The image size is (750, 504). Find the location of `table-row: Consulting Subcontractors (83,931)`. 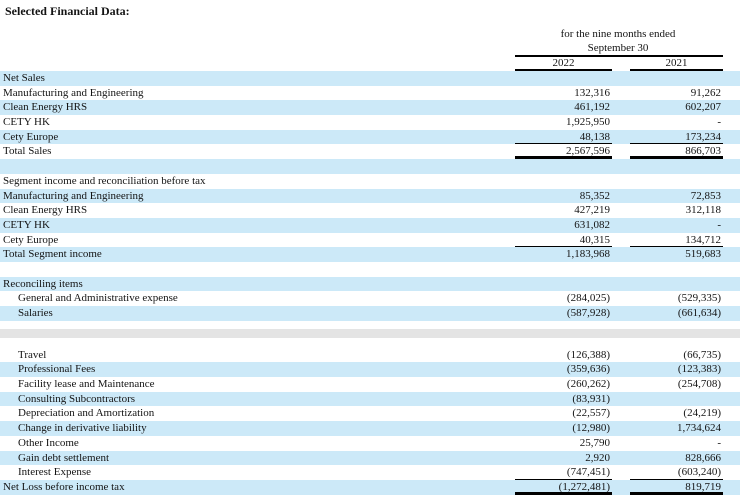

table-row: Consulting Subcontractors (83,931) is located at coordinates (370, 399).